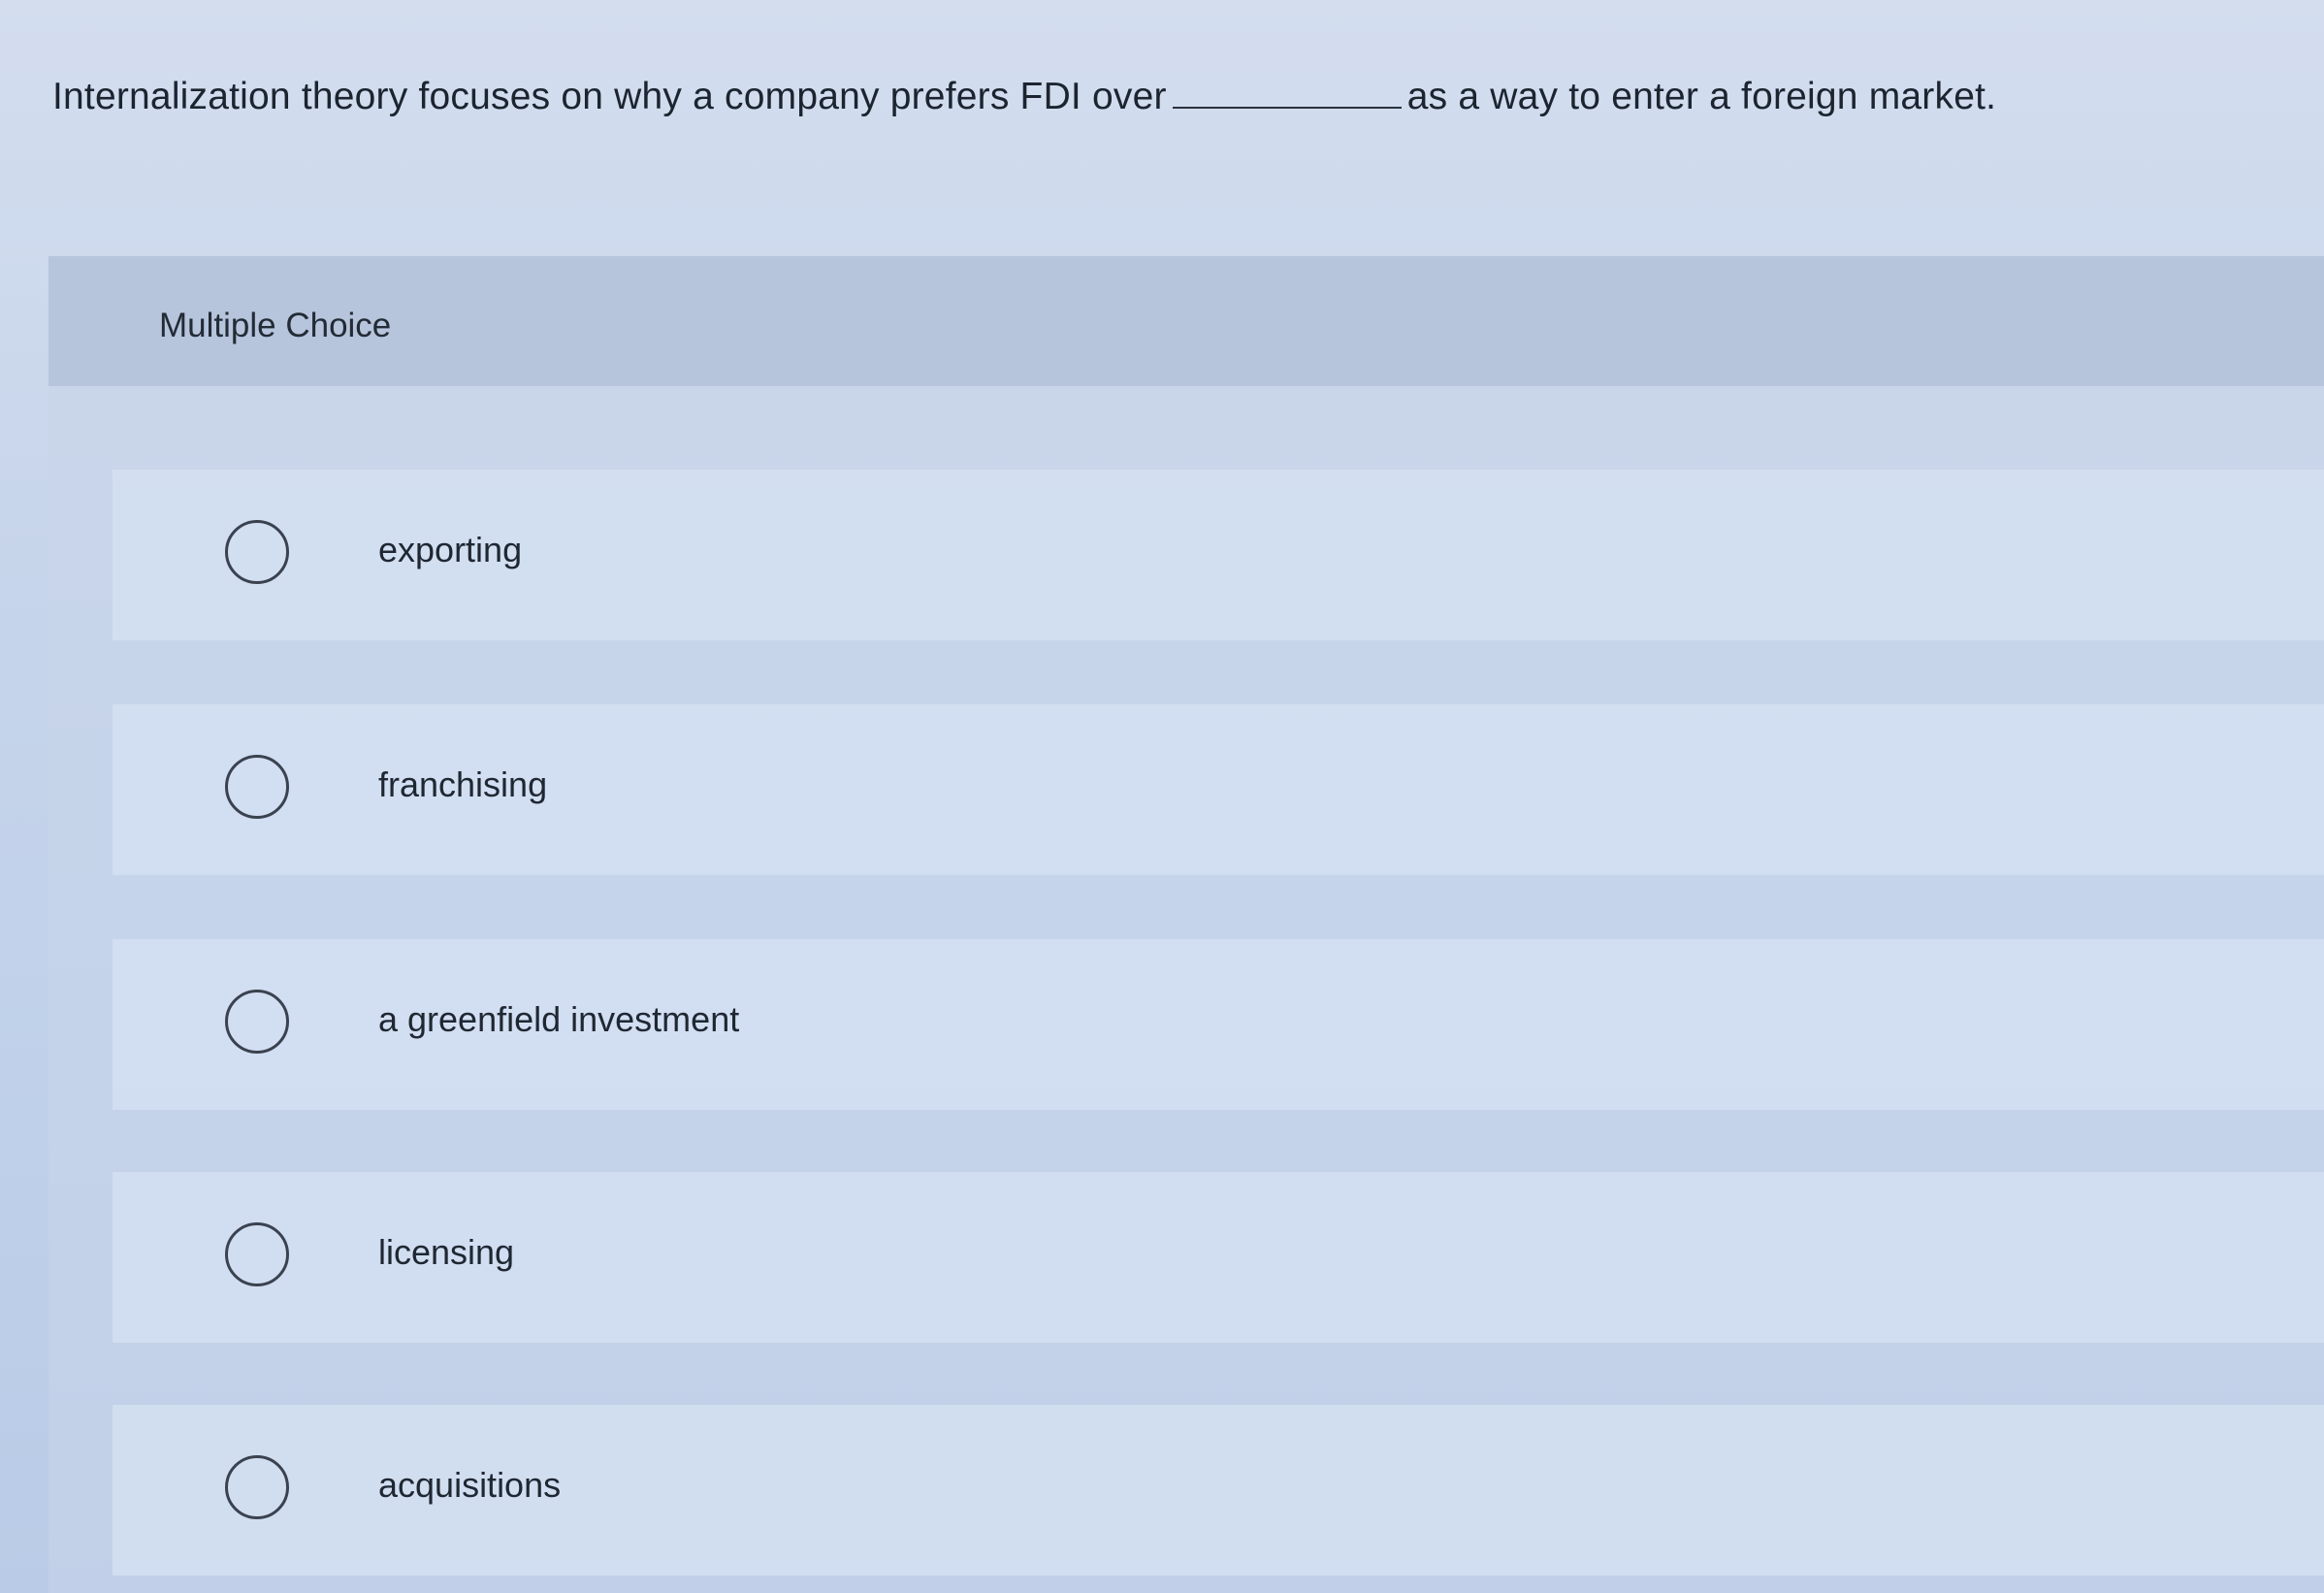 This screenshot has height=1593, width=2324. What do you see at coordinates (1701, 97) in the screenshot?
I see `question-text-after: as a way to enter a foreign market.` at bounding box center [1701, 97].